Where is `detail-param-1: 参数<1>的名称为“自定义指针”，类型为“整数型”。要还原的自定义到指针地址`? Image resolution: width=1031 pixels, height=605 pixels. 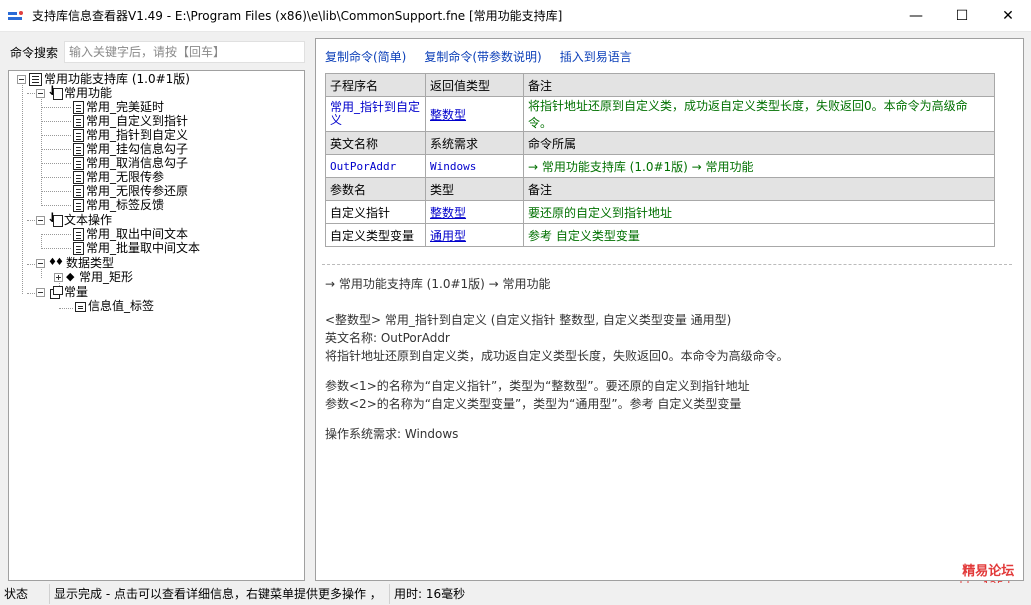 detail-param-1: 参数<1>的名称为“自定义指针”，类型为“整数型”。要还原的自定义到指针地址 is located at coordinates (537, 386).